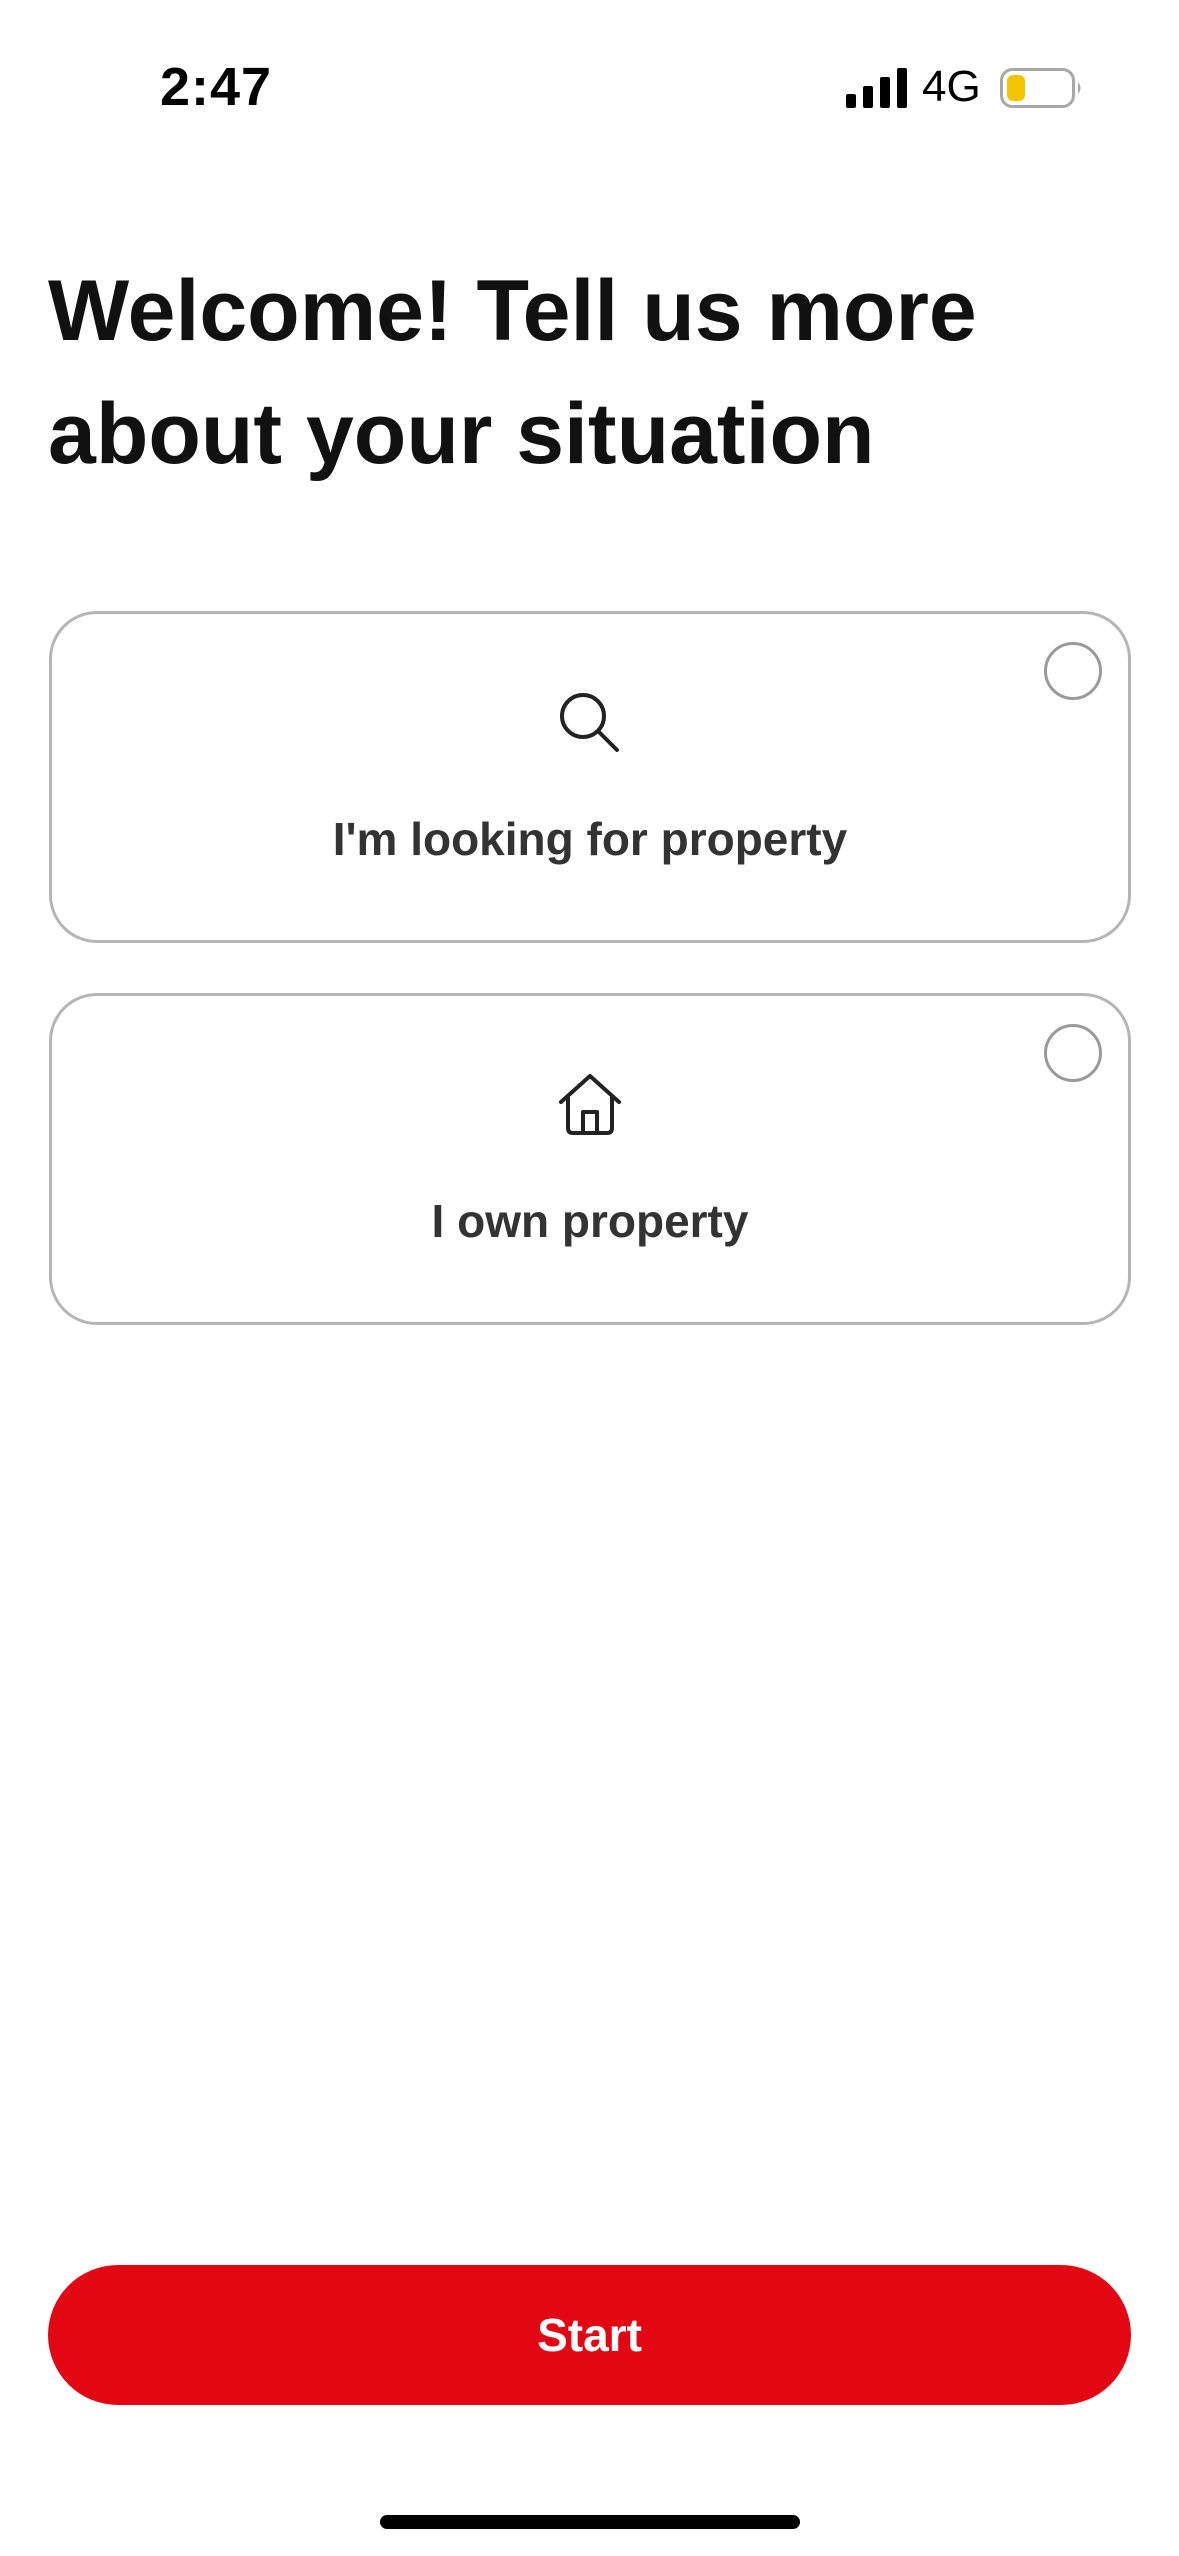 The height and width of the screenshot is (2556, 1179). Describe the element at coordinates (951, 86) in the screenshot. I see `network-label: 4G` at that location.